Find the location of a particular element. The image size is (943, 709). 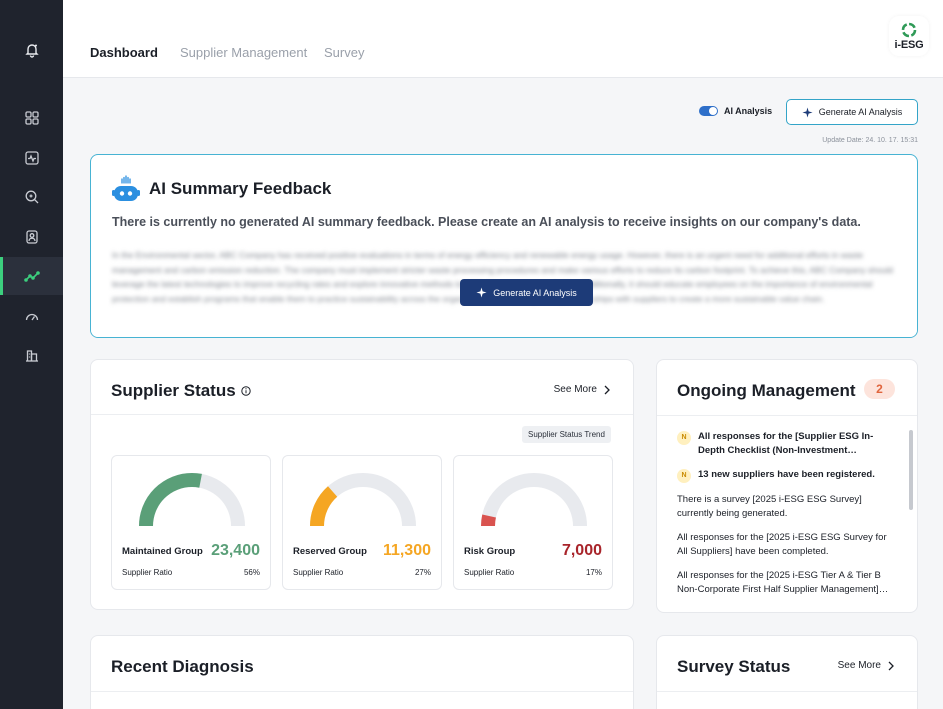

gauge-card-risk: Risk Group 7,000 Supplier Ratio 17% is located at coordinates (533, 522).